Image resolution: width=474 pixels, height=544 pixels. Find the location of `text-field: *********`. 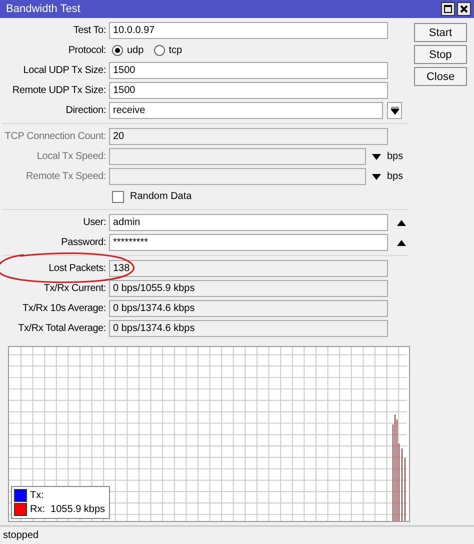

text-field: ********* is located at coordinates (248, 242).